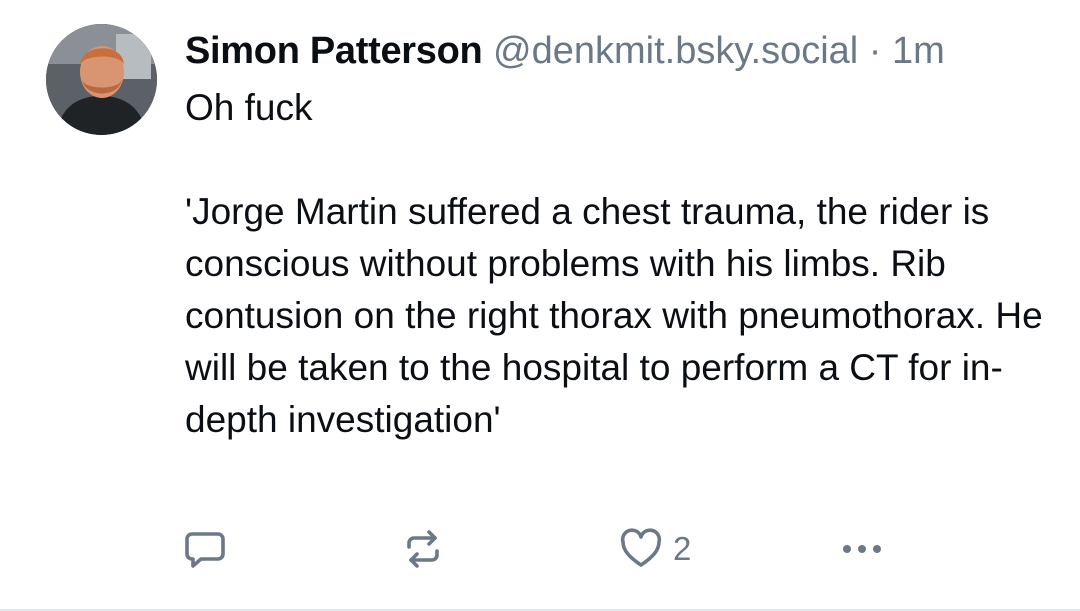 This screenshot has height=611, width=1080. Describe the element at coordinates (334, 51) in the screenshot. I see `author-display-name: Simon Patterson` at that location.